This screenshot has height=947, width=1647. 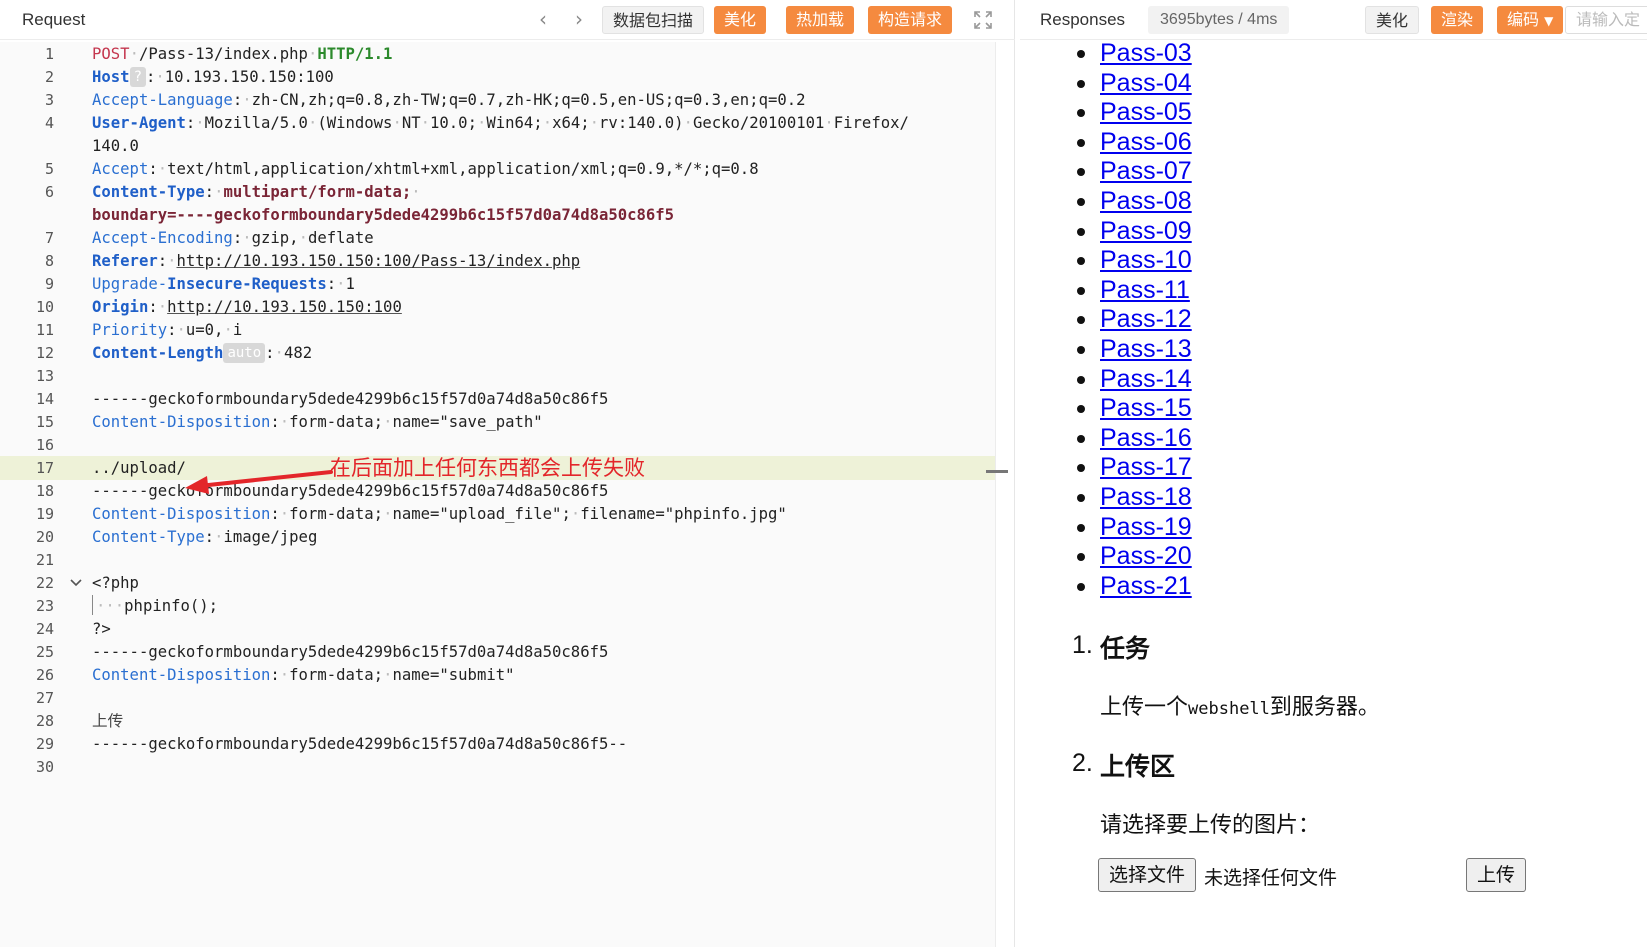 I want to click on hint-badge: auto, so click(x=244, y=353).